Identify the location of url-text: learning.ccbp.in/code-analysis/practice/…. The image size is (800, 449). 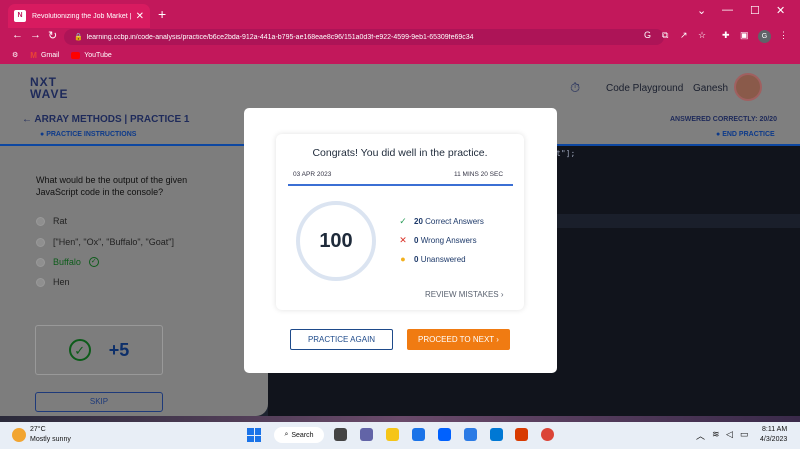
(280, 37).